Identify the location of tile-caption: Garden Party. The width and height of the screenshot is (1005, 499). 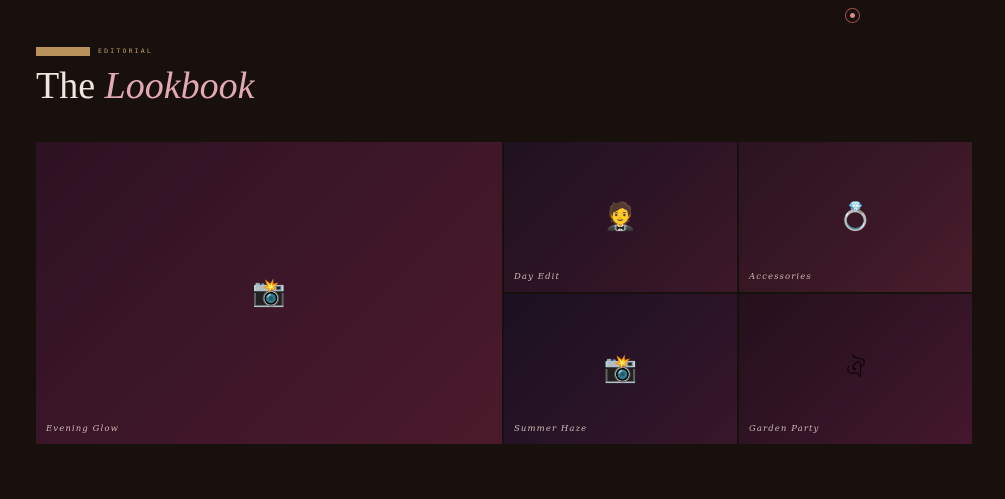
(784, 429).